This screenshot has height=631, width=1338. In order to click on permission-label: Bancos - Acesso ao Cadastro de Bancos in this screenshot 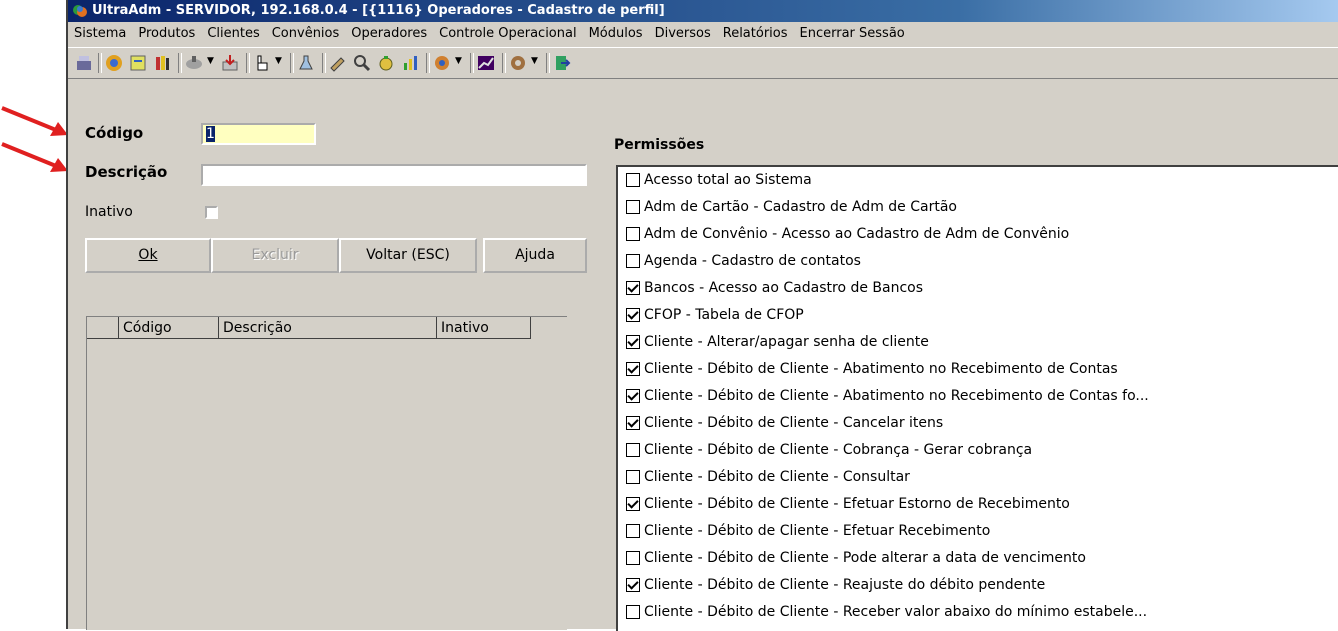, I will do `click(784, 288)`.